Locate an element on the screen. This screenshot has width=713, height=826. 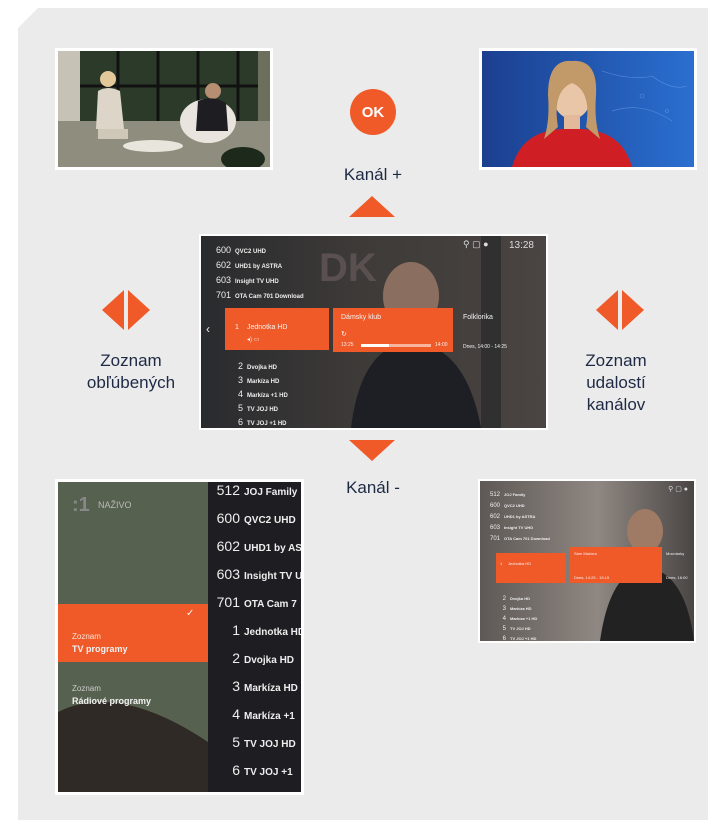
br-program-time: Dnes, 14:25 - 15:15 is located at coordinates (592, 577).